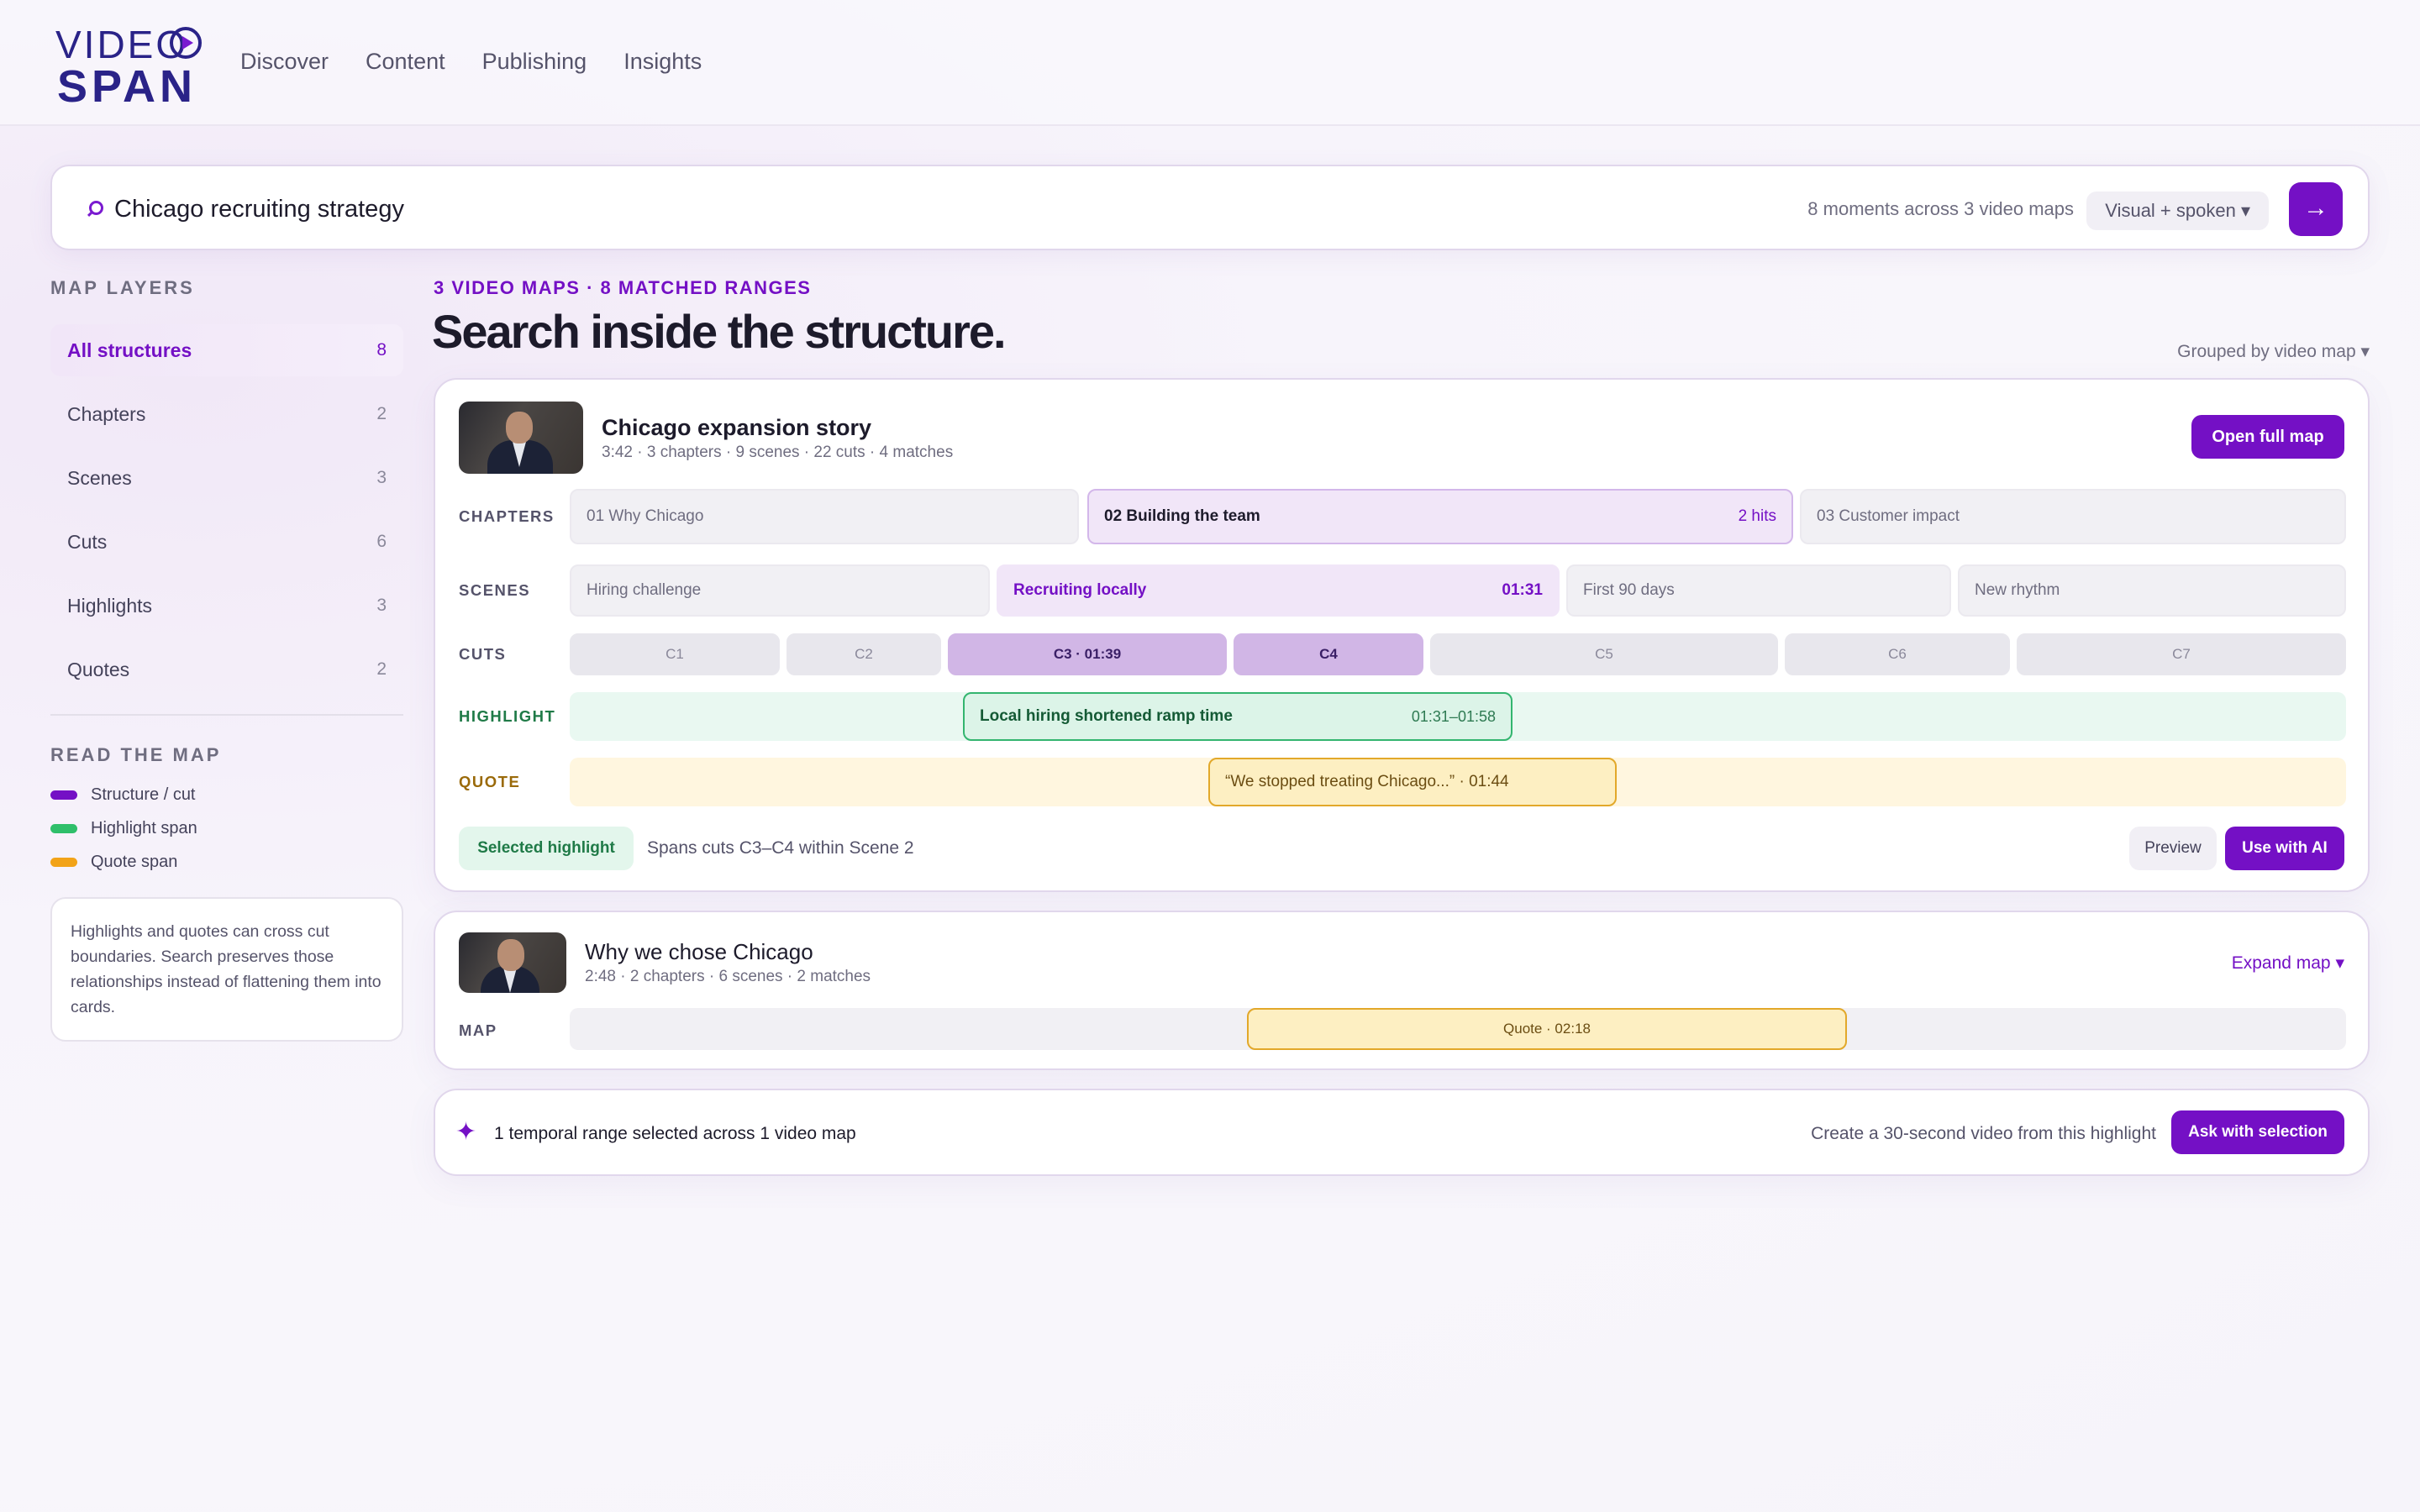 This screenshot has width=2420, height=1512. Describe the element at coordinates (1629, 590) in the screenshot. I see `scene-label: First 90 days` at that location.